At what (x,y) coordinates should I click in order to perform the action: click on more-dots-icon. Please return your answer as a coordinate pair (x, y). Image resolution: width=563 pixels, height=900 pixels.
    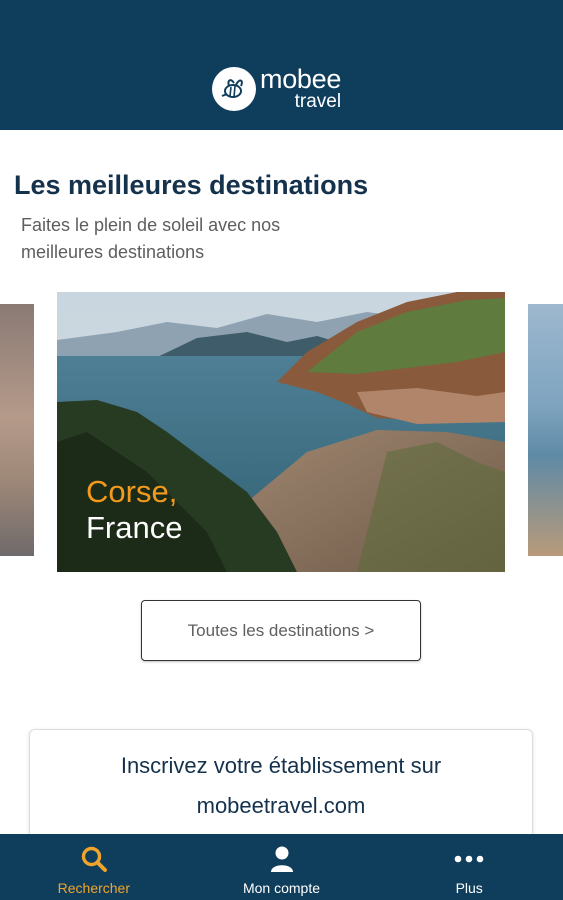
    Looking at the image, I should click on (469, 859).